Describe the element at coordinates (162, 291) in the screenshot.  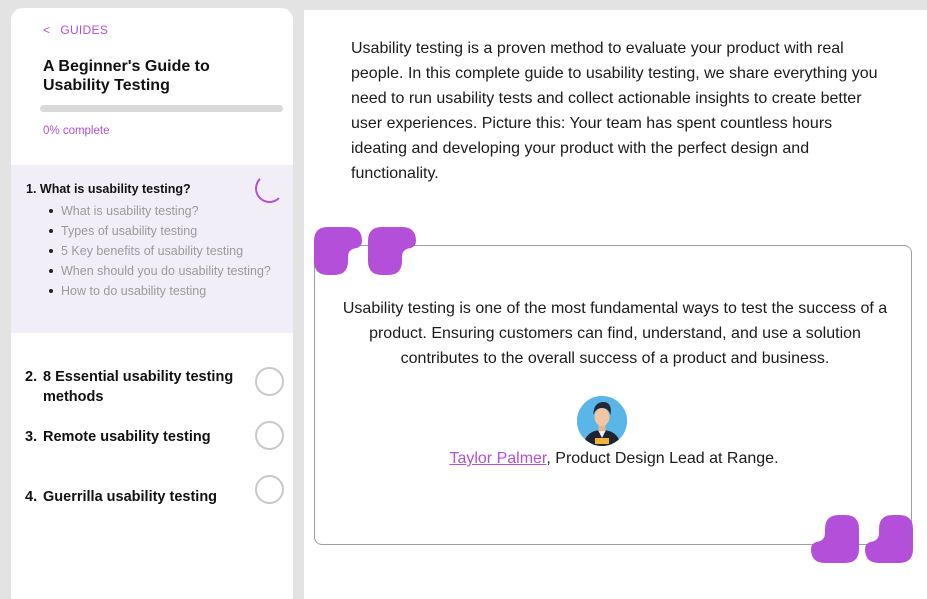
I see `subitem-how-to-test: How to do usability testing` at that location.